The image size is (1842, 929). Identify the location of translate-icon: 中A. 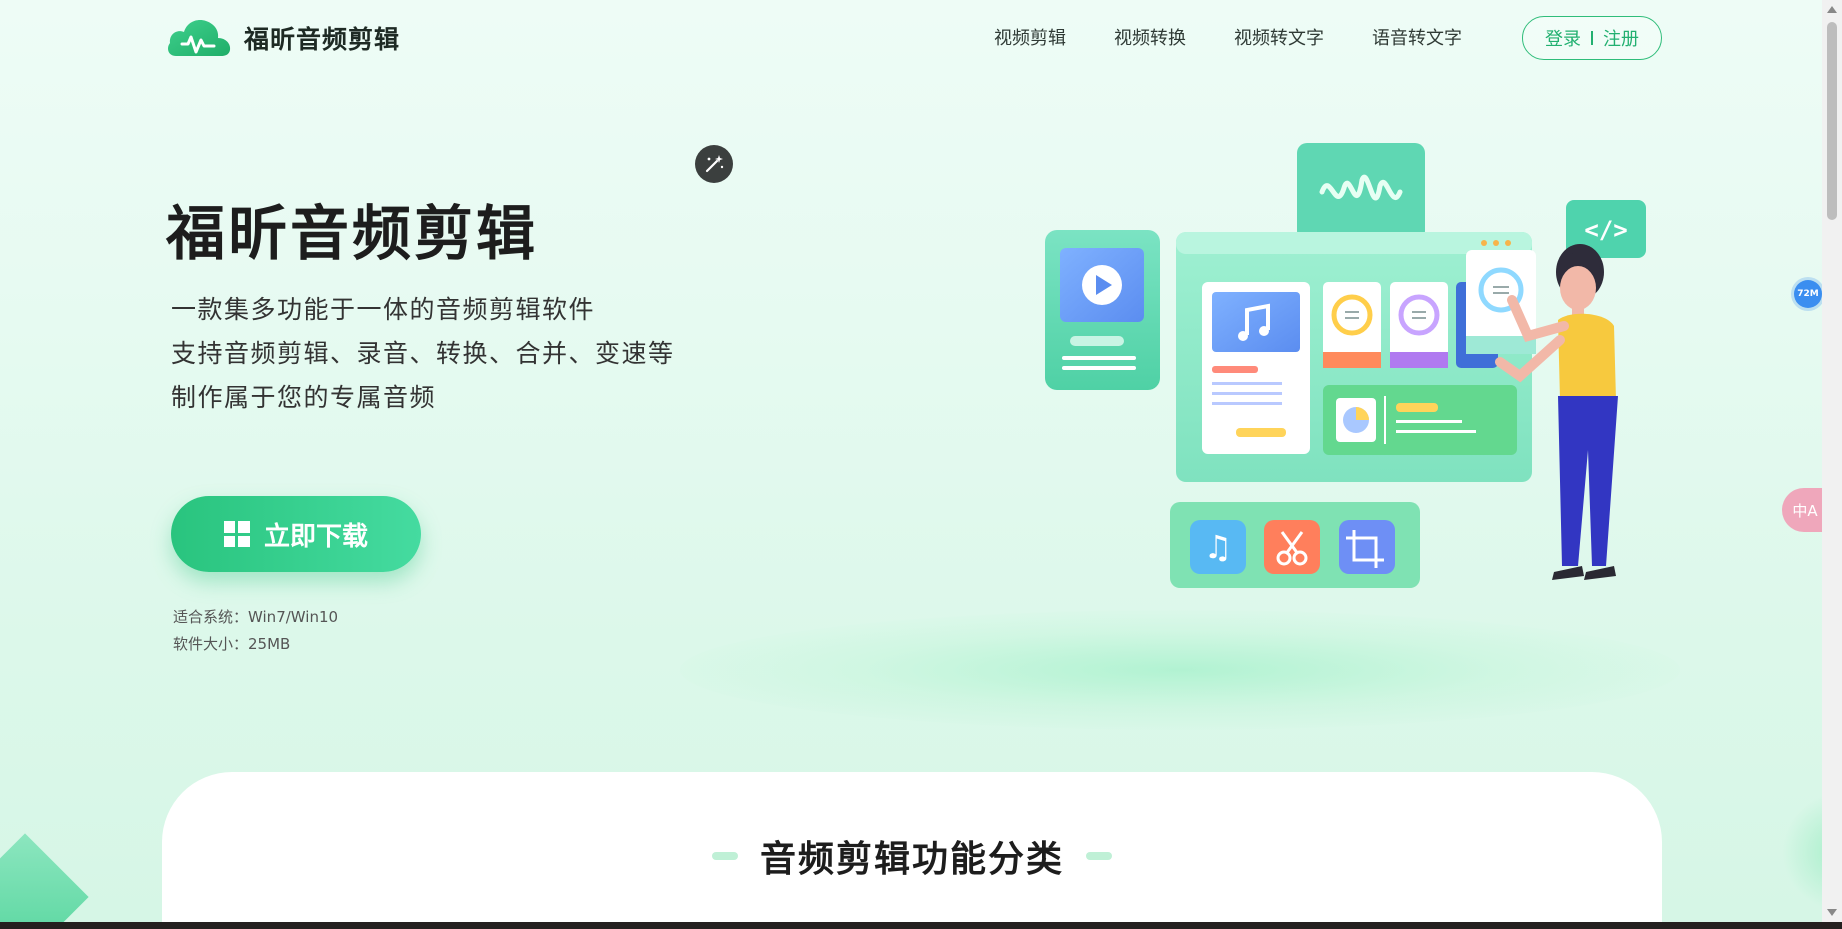
(1802, 510).